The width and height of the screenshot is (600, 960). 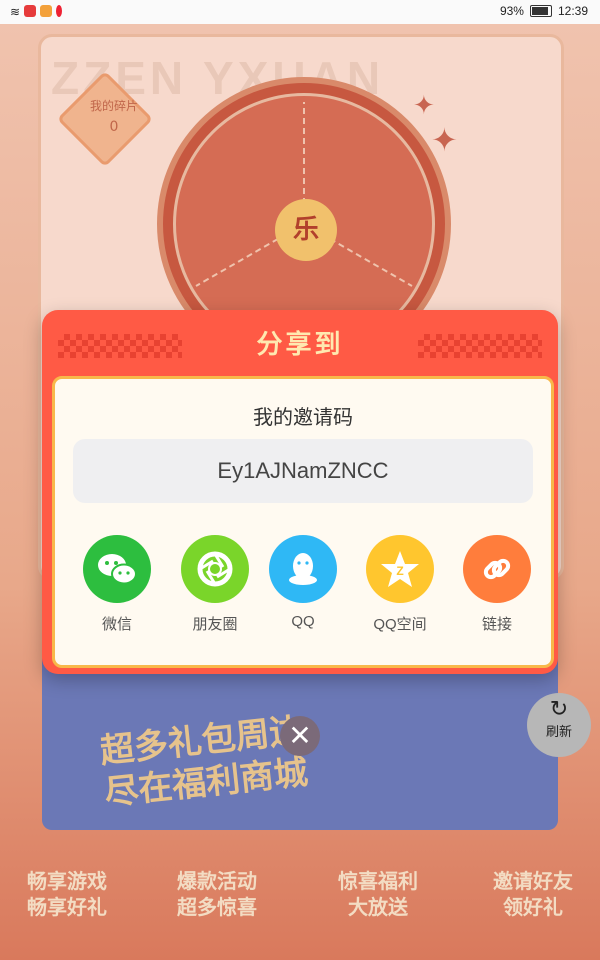 What do you see at coordinates (300, 736) in the screenshot?
I see `close-button: ✕` at bounding box center [300, 736].